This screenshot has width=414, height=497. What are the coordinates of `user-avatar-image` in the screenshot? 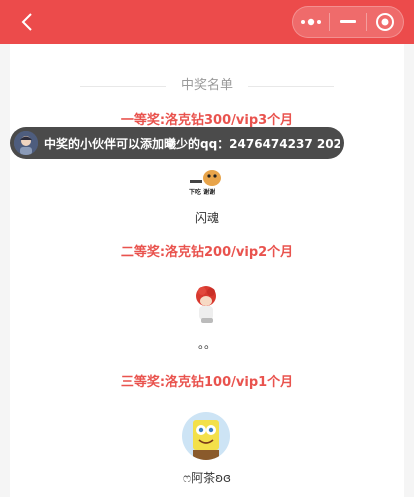 It's located at (26, 143).